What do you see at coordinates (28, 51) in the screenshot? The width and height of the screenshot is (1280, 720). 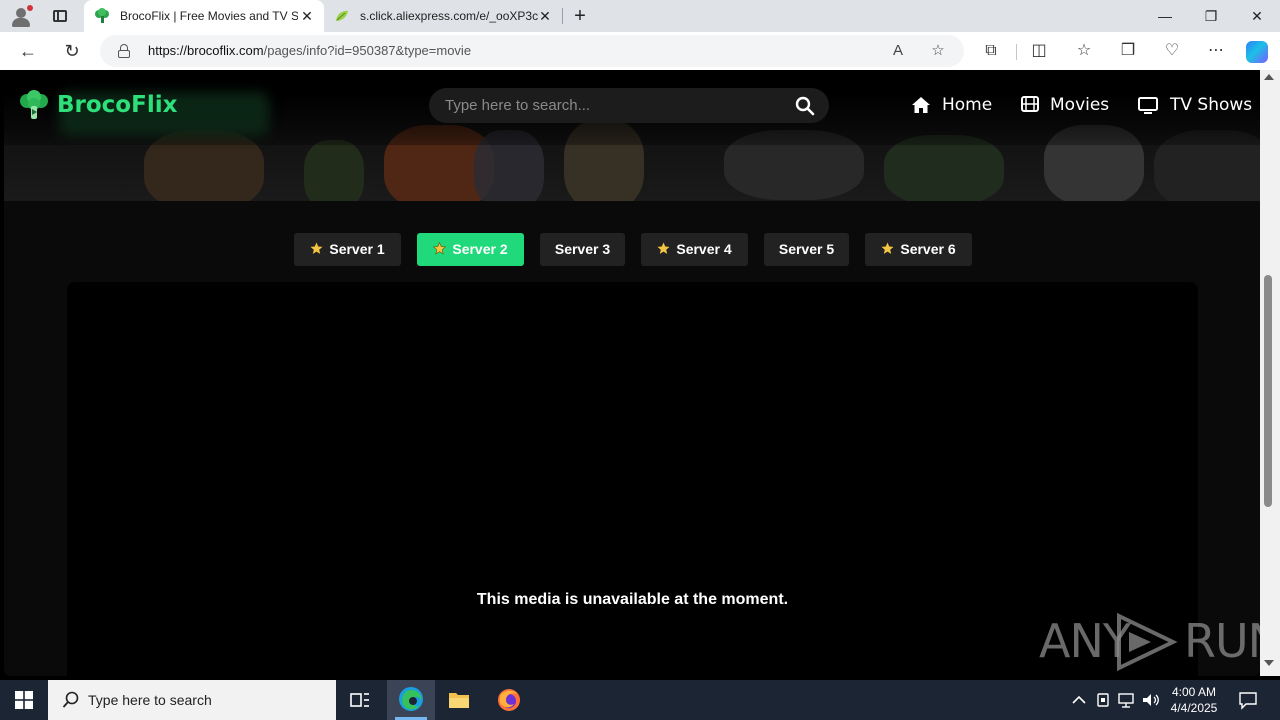 I see `back-icon: ←` at bounding box center [28, 51].